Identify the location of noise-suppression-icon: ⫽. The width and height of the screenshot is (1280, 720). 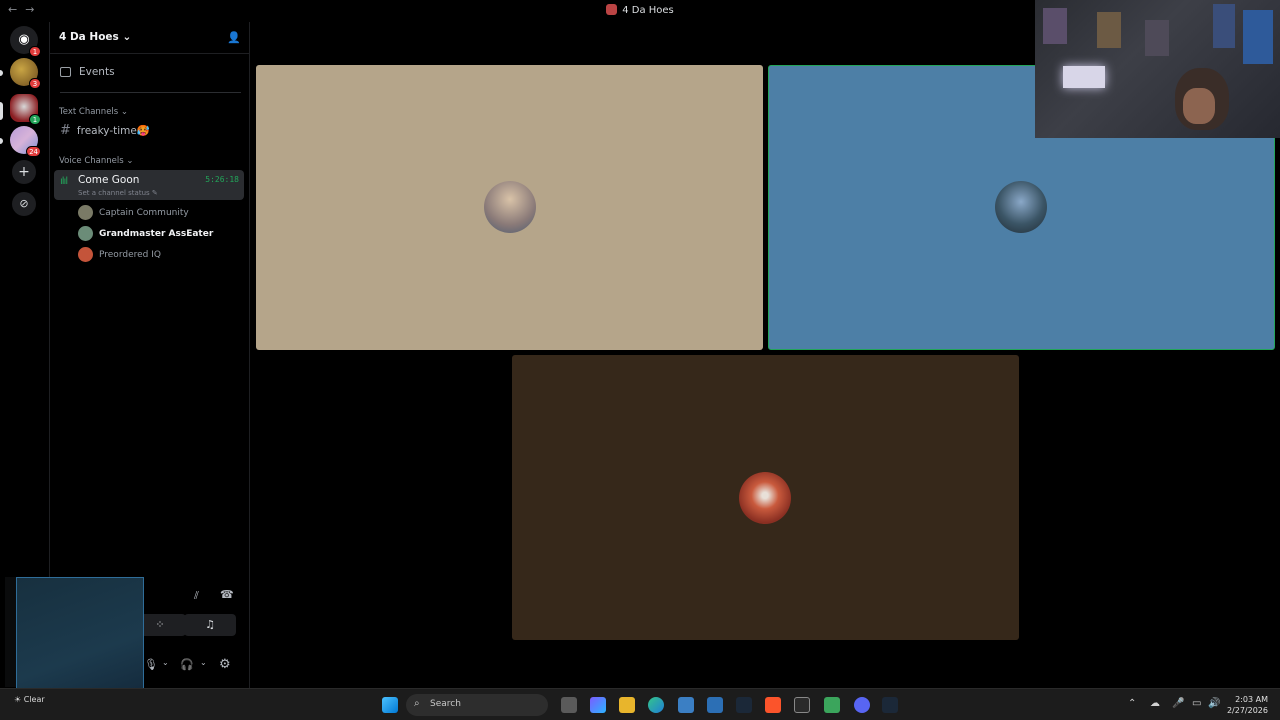
(196, 596).